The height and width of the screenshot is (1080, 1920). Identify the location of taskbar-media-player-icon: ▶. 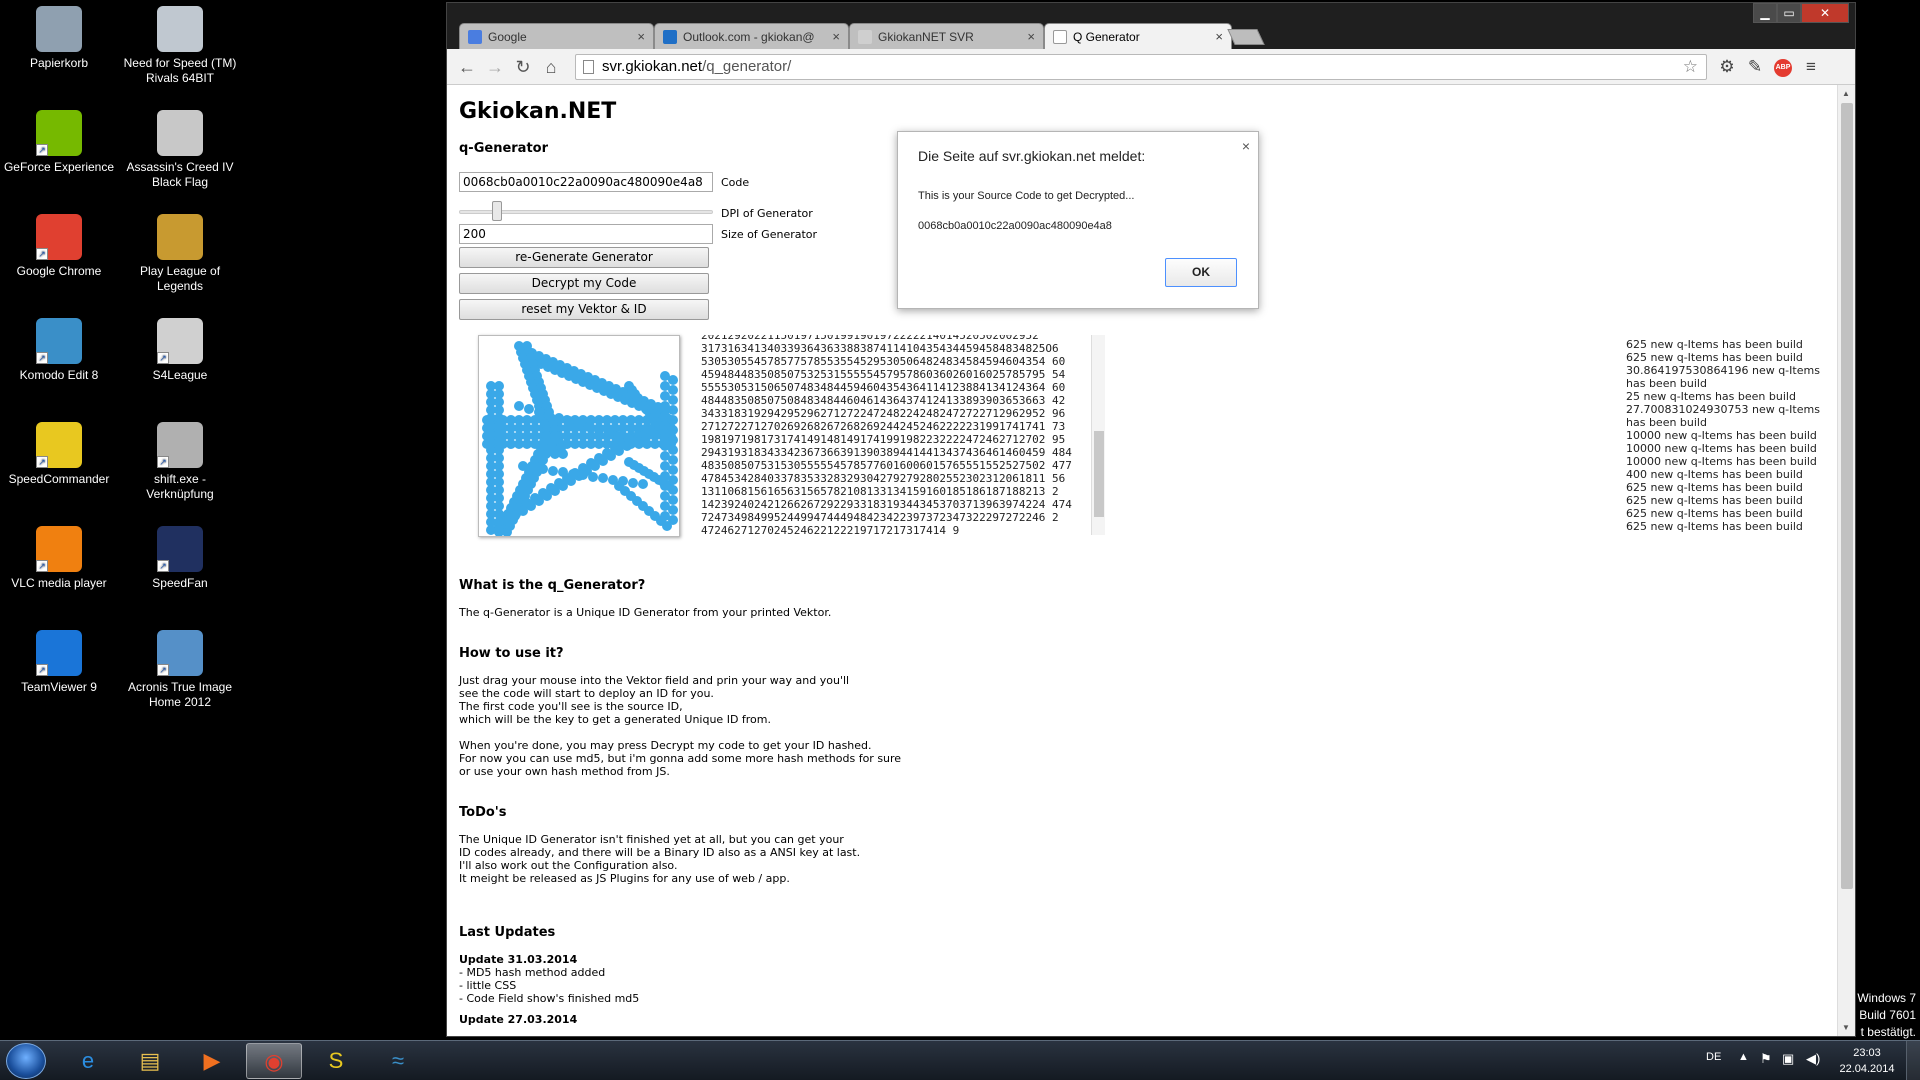
(212, 1061).